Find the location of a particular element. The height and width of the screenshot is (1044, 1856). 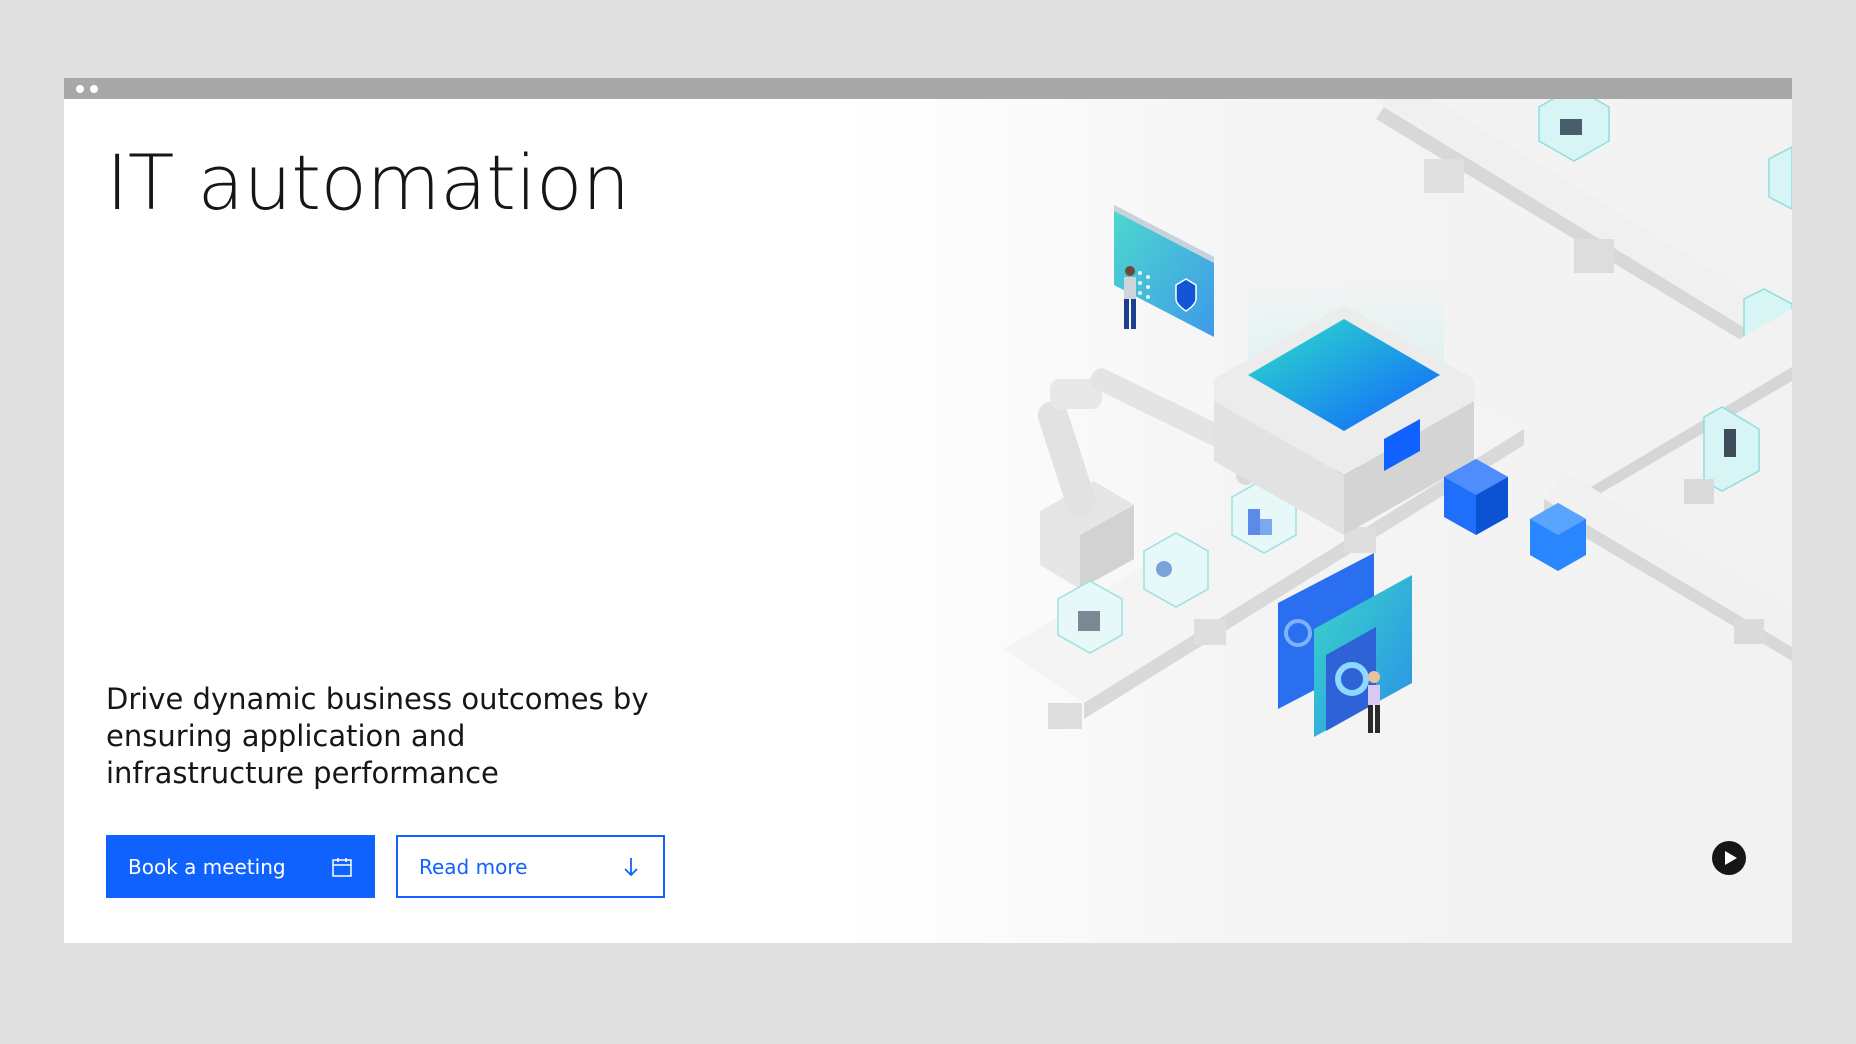

arrow-down-icon is located at coordinates (631, 867).